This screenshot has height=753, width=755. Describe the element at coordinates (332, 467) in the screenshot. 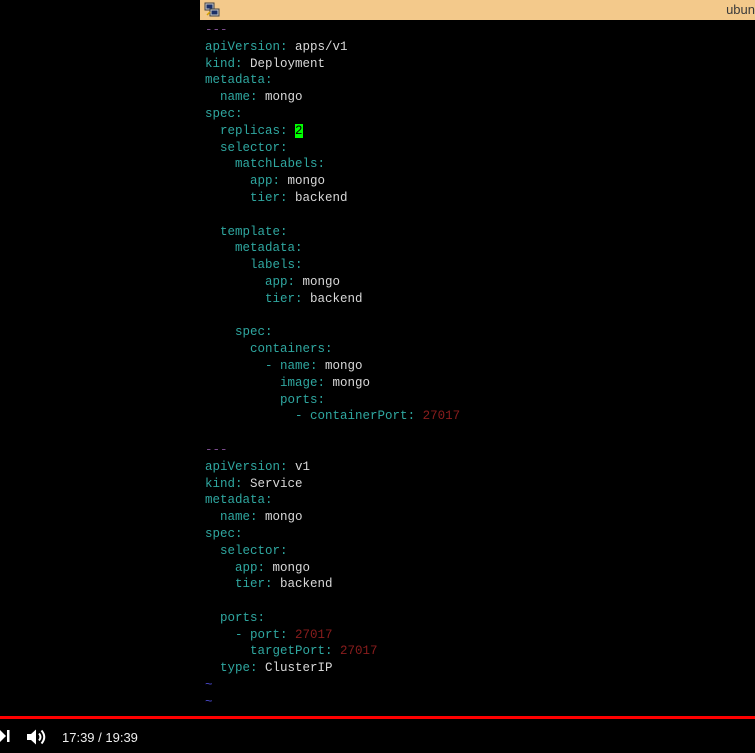

I see `terminal-line: apiVersion: v1` at that location.